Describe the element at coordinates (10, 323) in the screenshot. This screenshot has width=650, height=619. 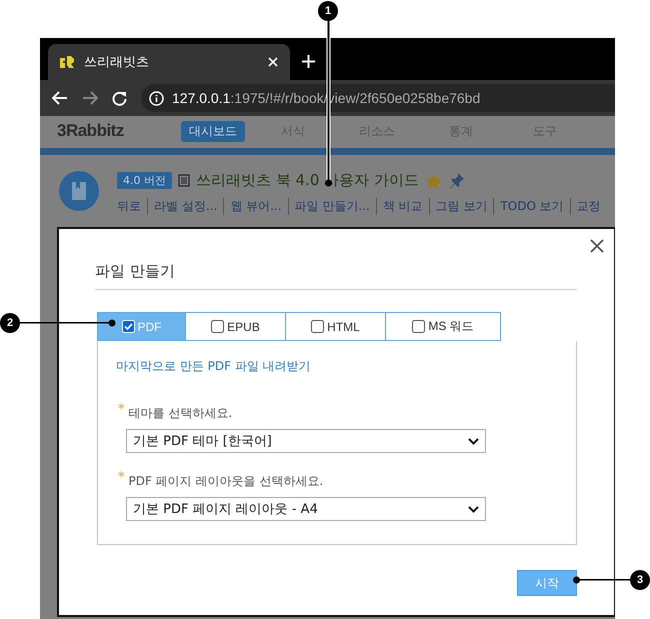
I see `callout-number: 2` at that location.